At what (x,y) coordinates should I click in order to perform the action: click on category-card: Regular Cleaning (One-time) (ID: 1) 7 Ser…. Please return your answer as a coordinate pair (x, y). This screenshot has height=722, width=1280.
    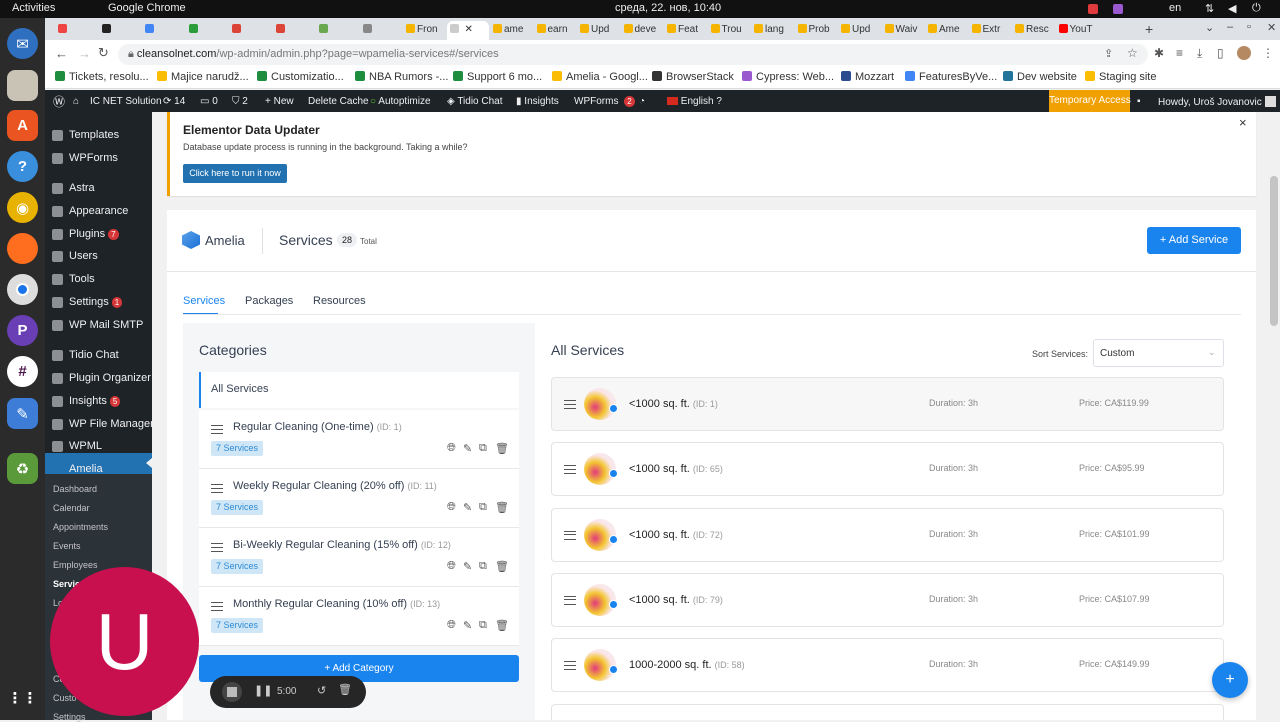
    Looking at the image, I should click on (359, 439).